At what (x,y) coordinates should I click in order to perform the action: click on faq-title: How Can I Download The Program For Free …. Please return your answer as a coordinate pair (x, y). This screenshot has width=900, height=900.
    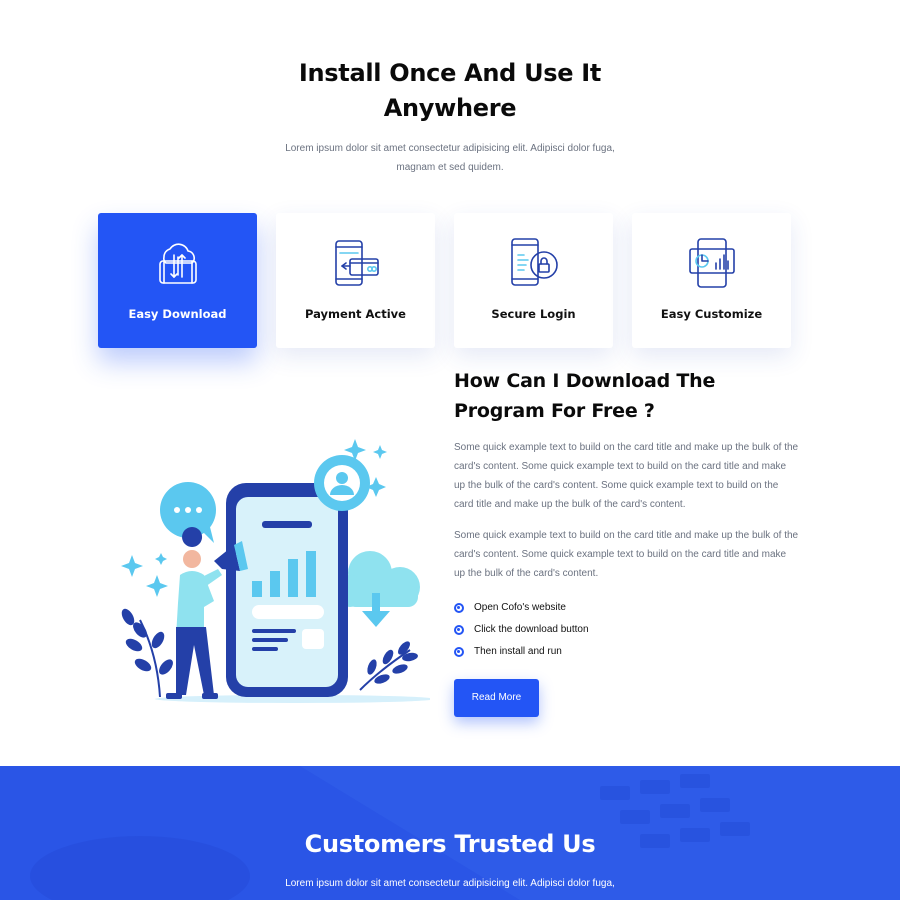
    Looking at the image, I should click on (585, 396).